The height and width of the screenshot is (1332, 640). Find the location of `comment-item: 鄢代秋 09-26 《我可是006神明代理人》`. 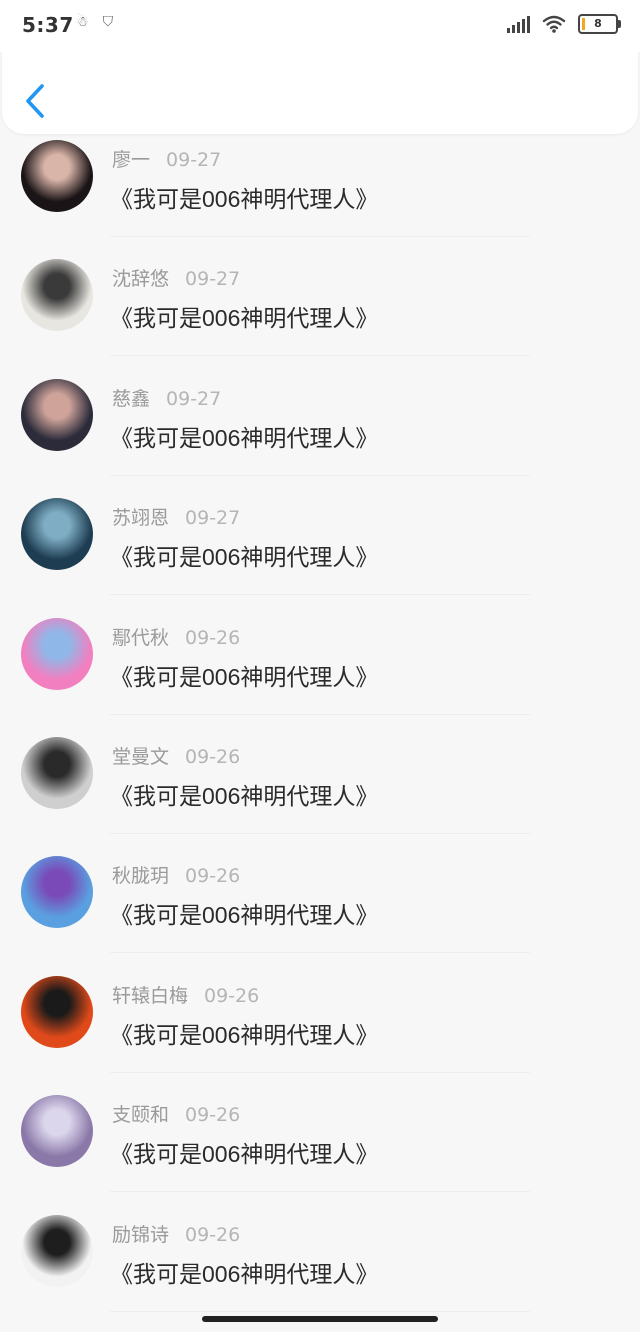

comment-item: 鄢代秋 09-26 《我可是006神明代理人》 is located at coordinates (320, 663).